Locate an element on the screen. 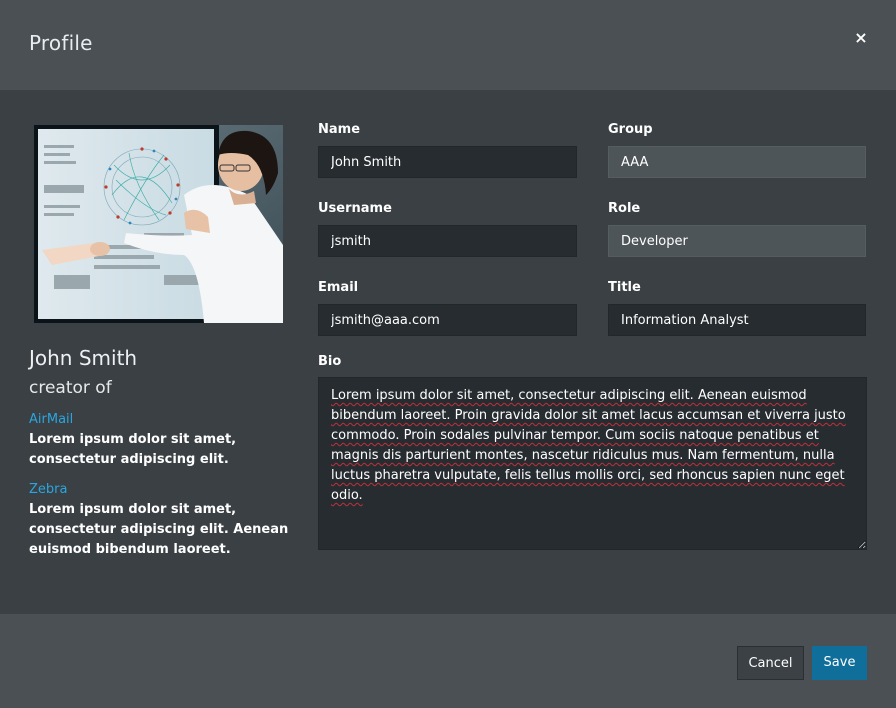 The width and height of the screenshot is (896, 708). role-field is located at coordinates (737, 241).